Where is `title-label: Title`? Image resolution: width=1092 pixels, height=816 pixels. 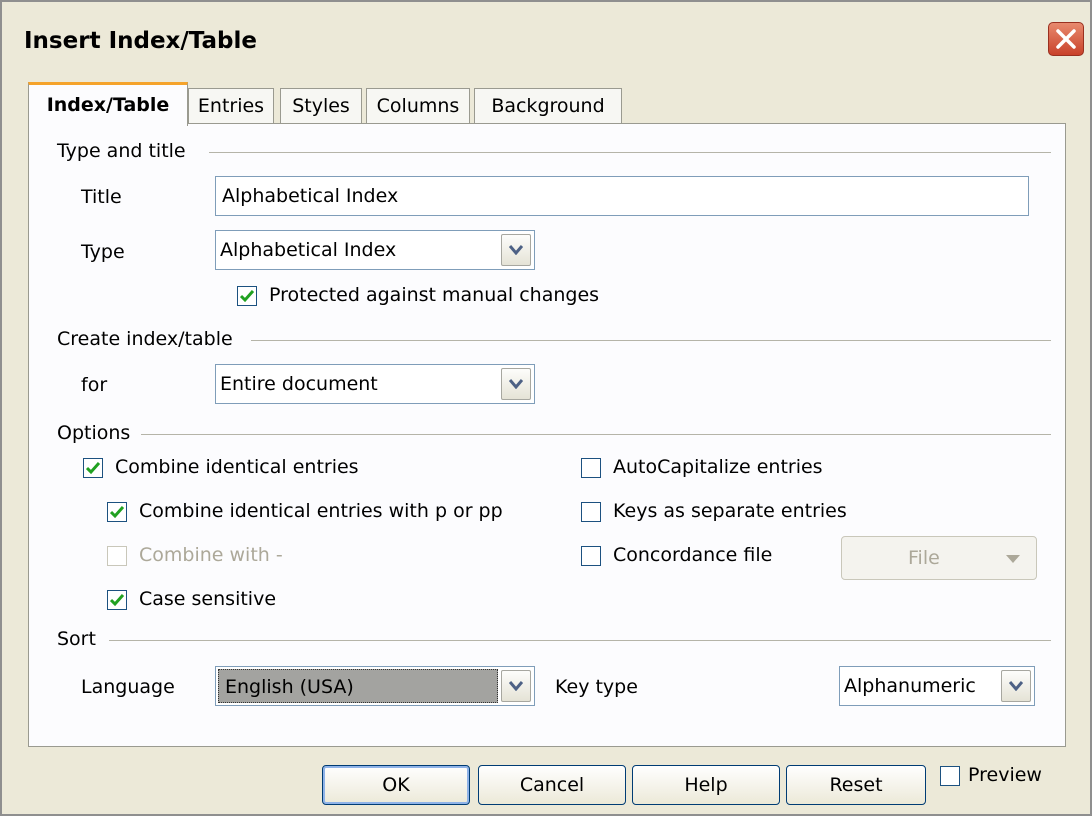
title-label: Title is located at coordinates (101, 197).